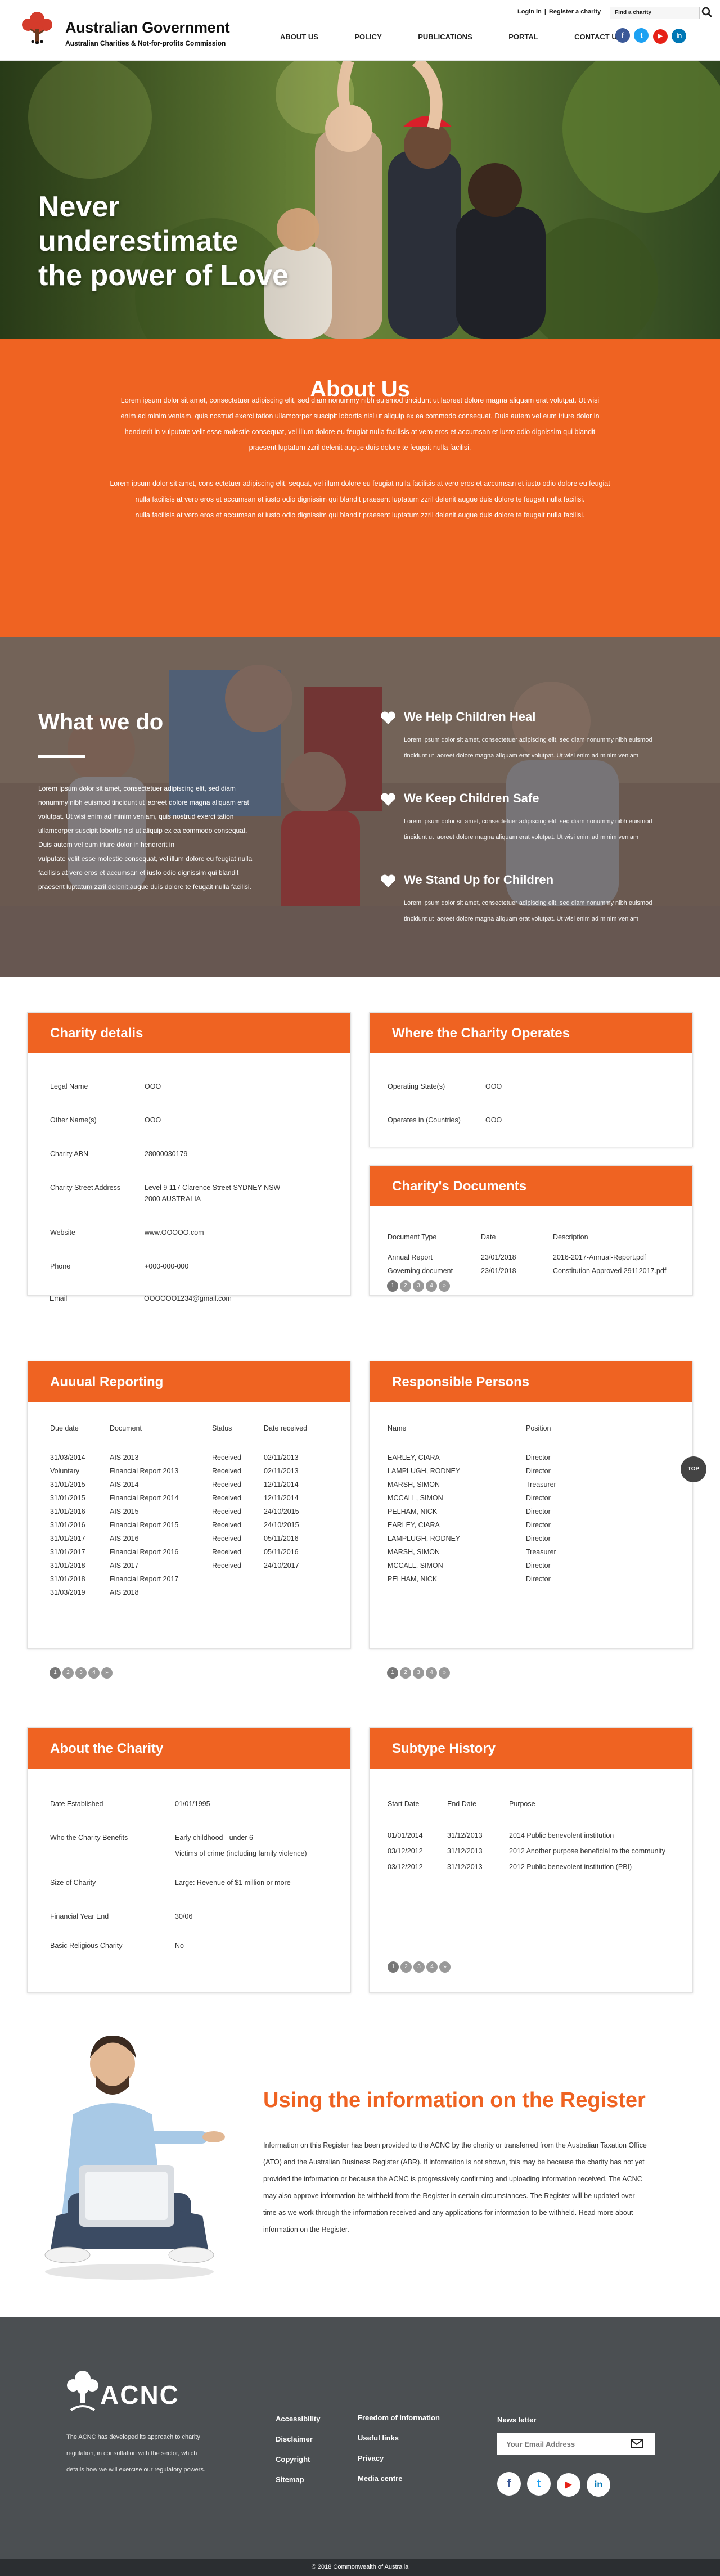  I want to click on card-title: Charity detalis, so click(189, 1033).